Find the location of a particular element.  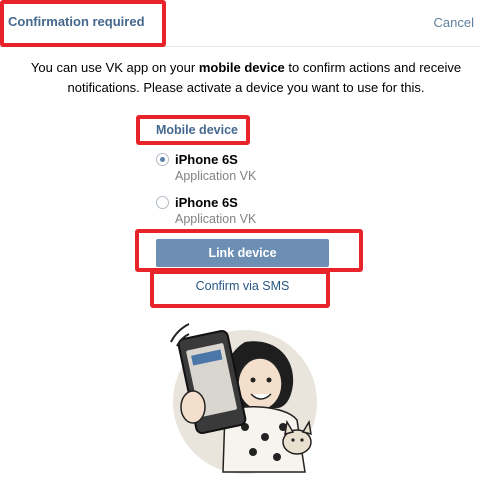

radio-unchecked-icon is located at coordinates (162, 202).